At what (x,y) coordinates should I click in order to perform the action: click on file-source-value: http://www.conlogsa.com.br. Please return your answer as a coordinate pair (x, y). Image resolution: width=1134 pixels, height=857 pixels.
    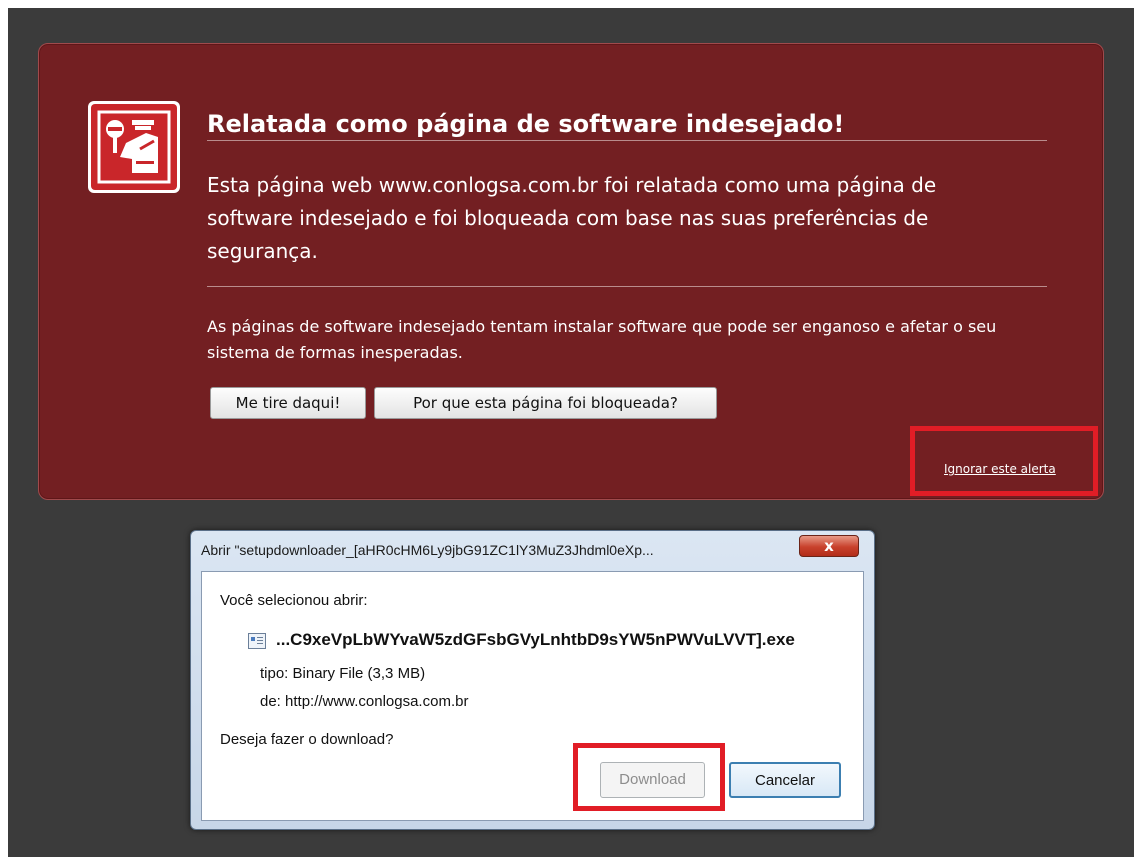
    Looking at the image, I should click on (377, 701).